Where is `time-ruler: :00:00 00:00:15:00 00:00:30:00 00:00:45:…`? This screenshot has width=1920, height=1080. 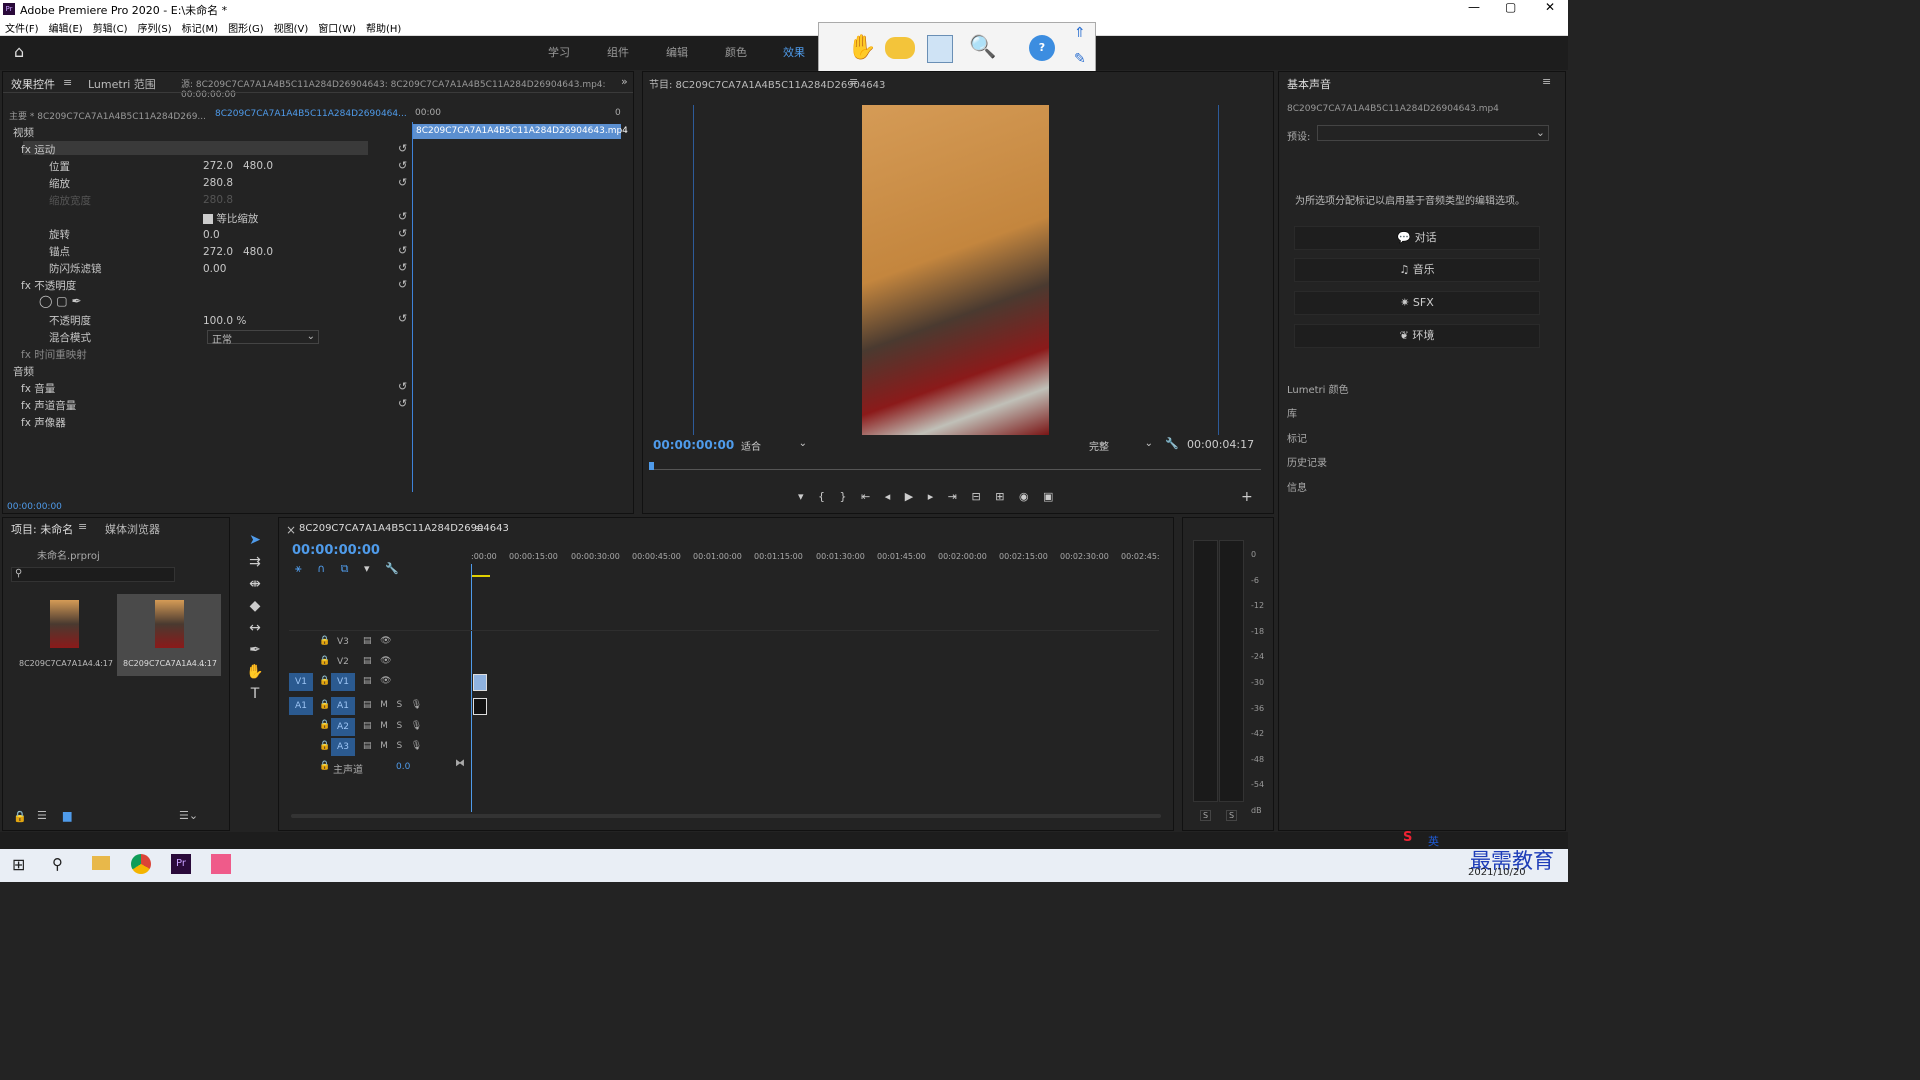
time-ruler: :00:00 00:00:15:00 00:00:30:00 00:00:45:… is located at coordinates (816, 564).